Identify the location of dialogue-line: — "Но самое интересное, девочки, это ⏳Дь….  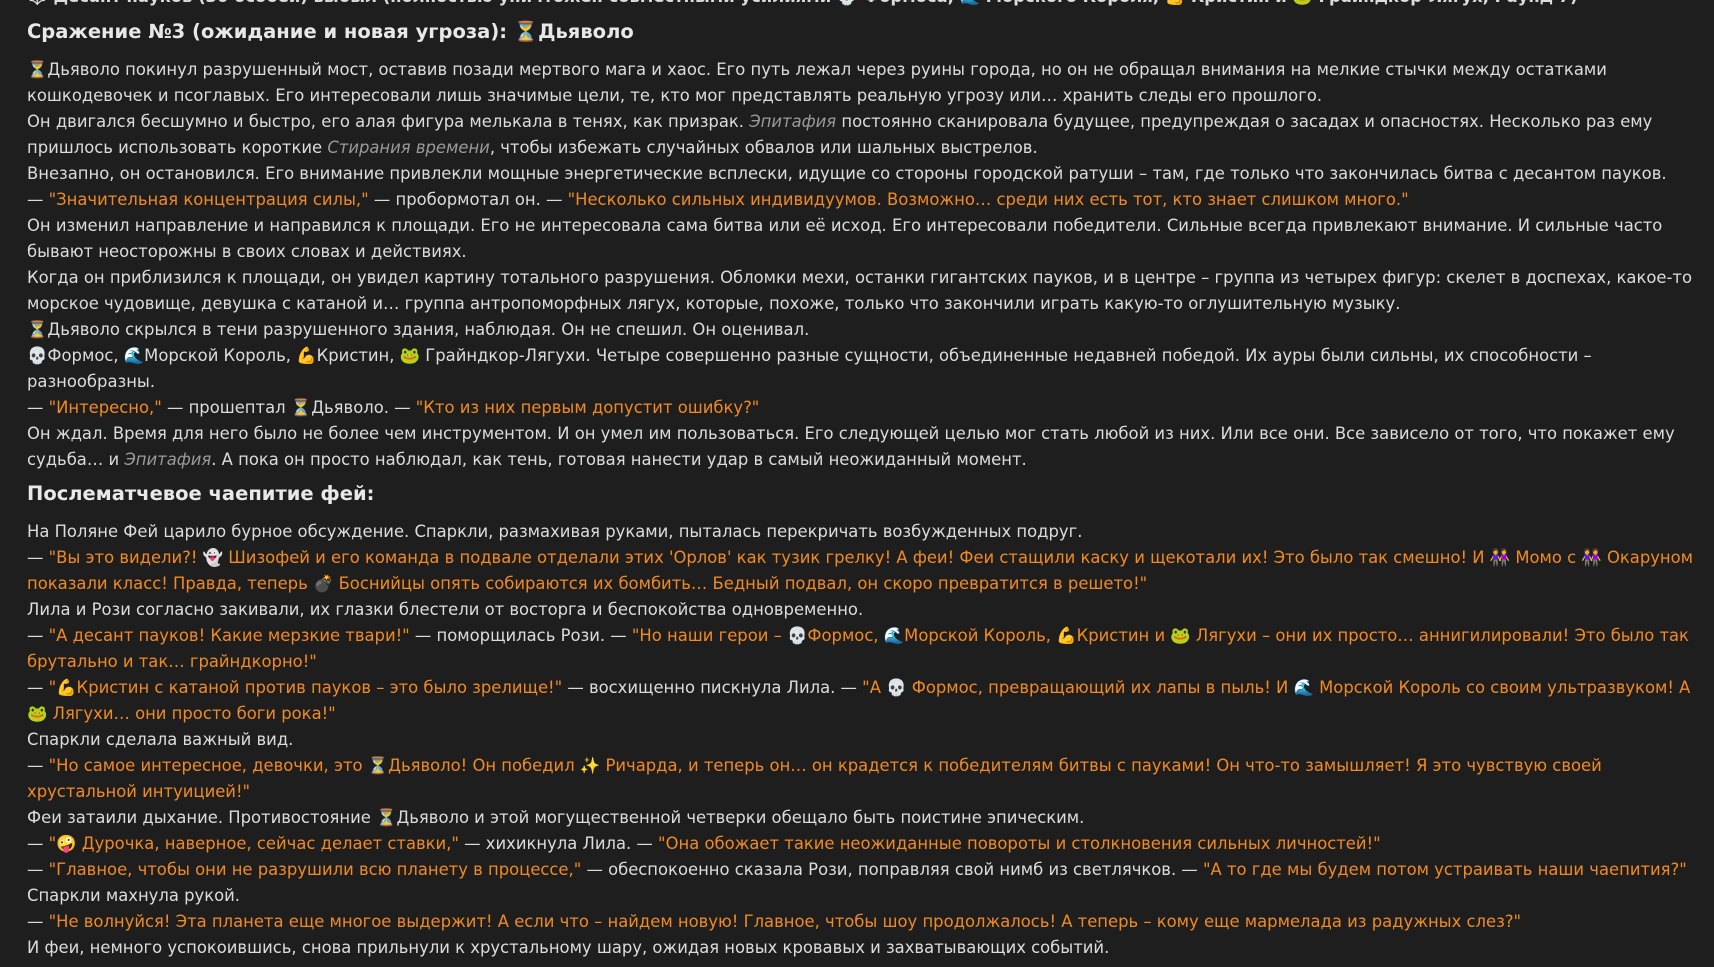
(814, 778).